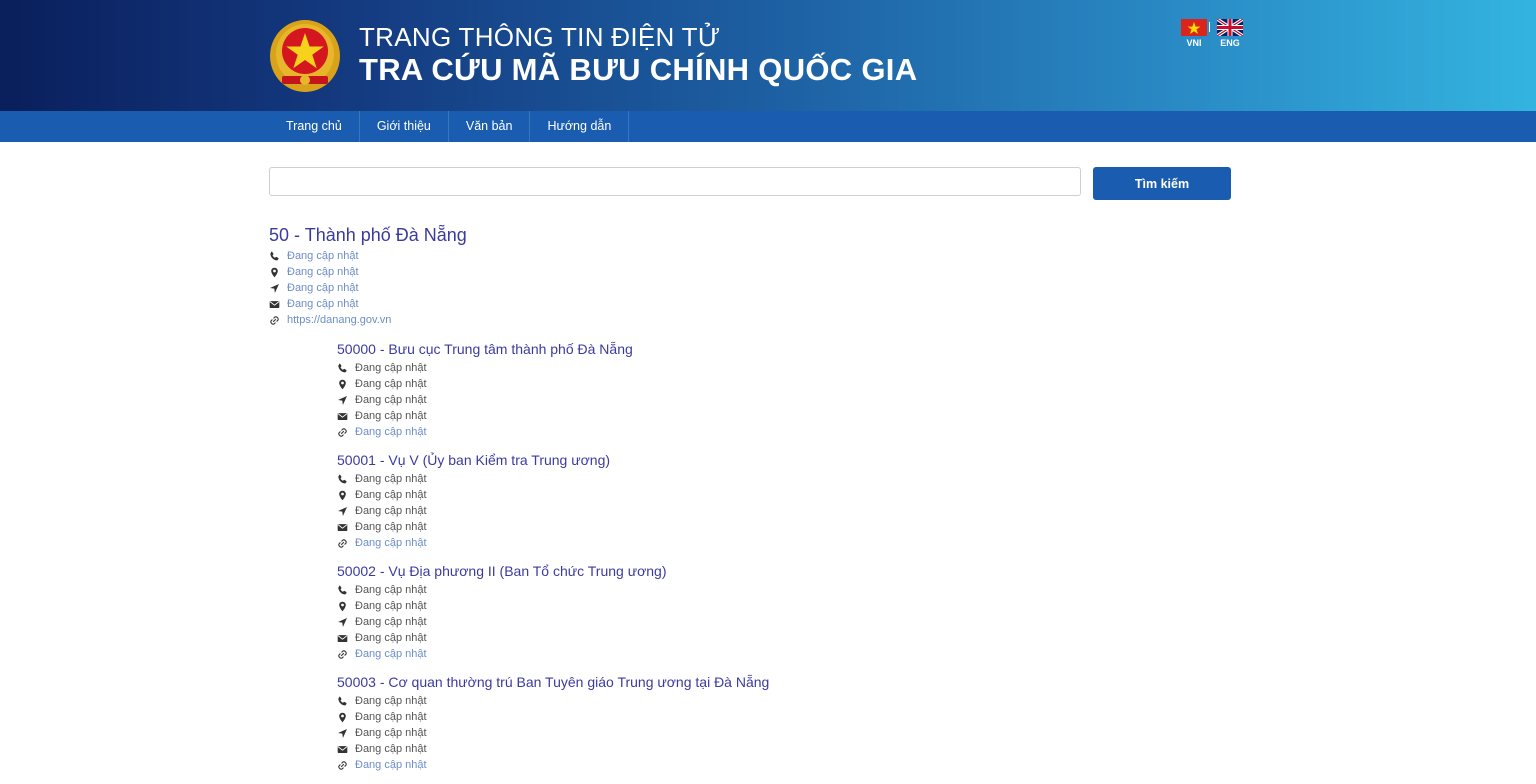 Image resolution: width=1536 pixels, height=784 pixels. What do you see at coordinates (404, 126) in the screenshot?
I see `nav-item-about: Giới thiệu` at bounding box center [404, 126].